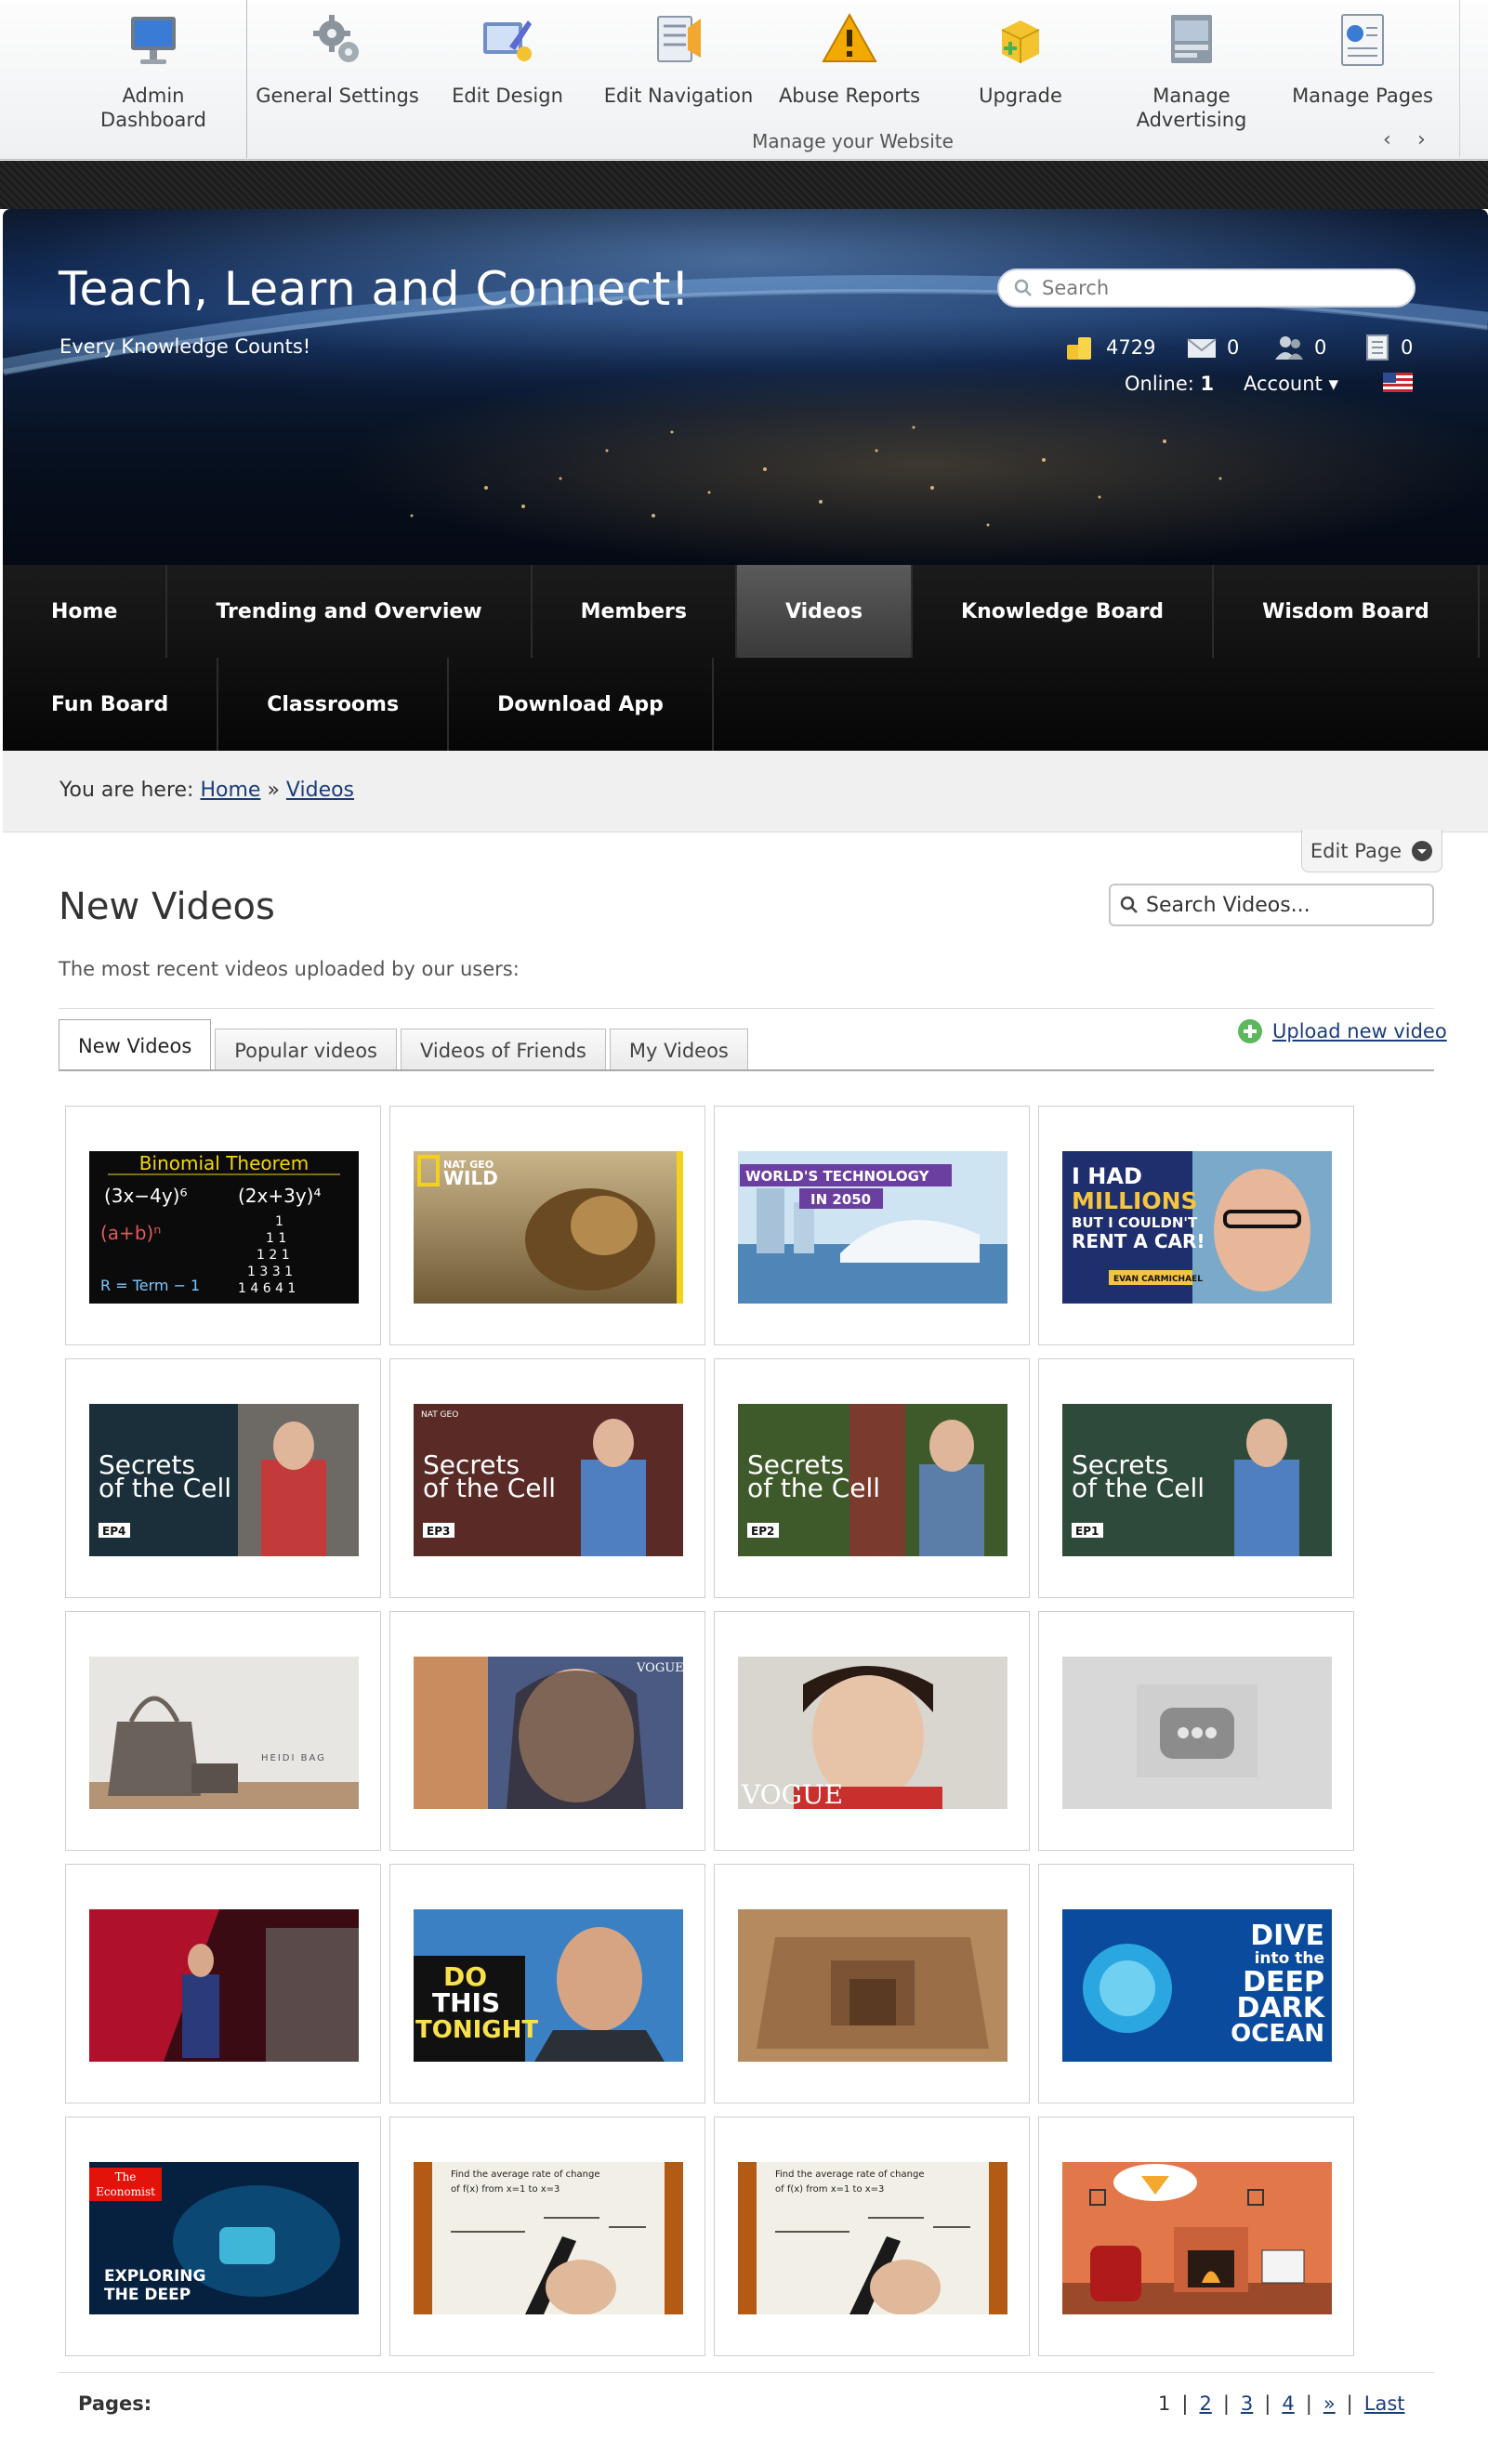  What do you see at coordinates (679, 39) in the screenshot?
I see `navigation-icon` at bounding box center [679, 39].